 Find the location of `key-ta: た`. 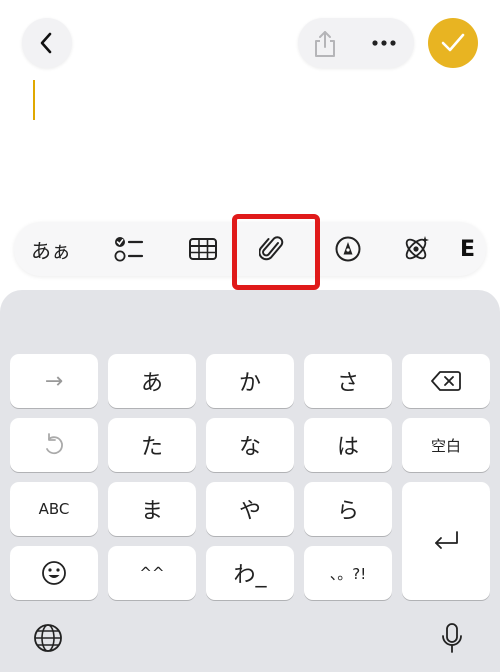

key-ta: た is located at coordinates (152, 445).